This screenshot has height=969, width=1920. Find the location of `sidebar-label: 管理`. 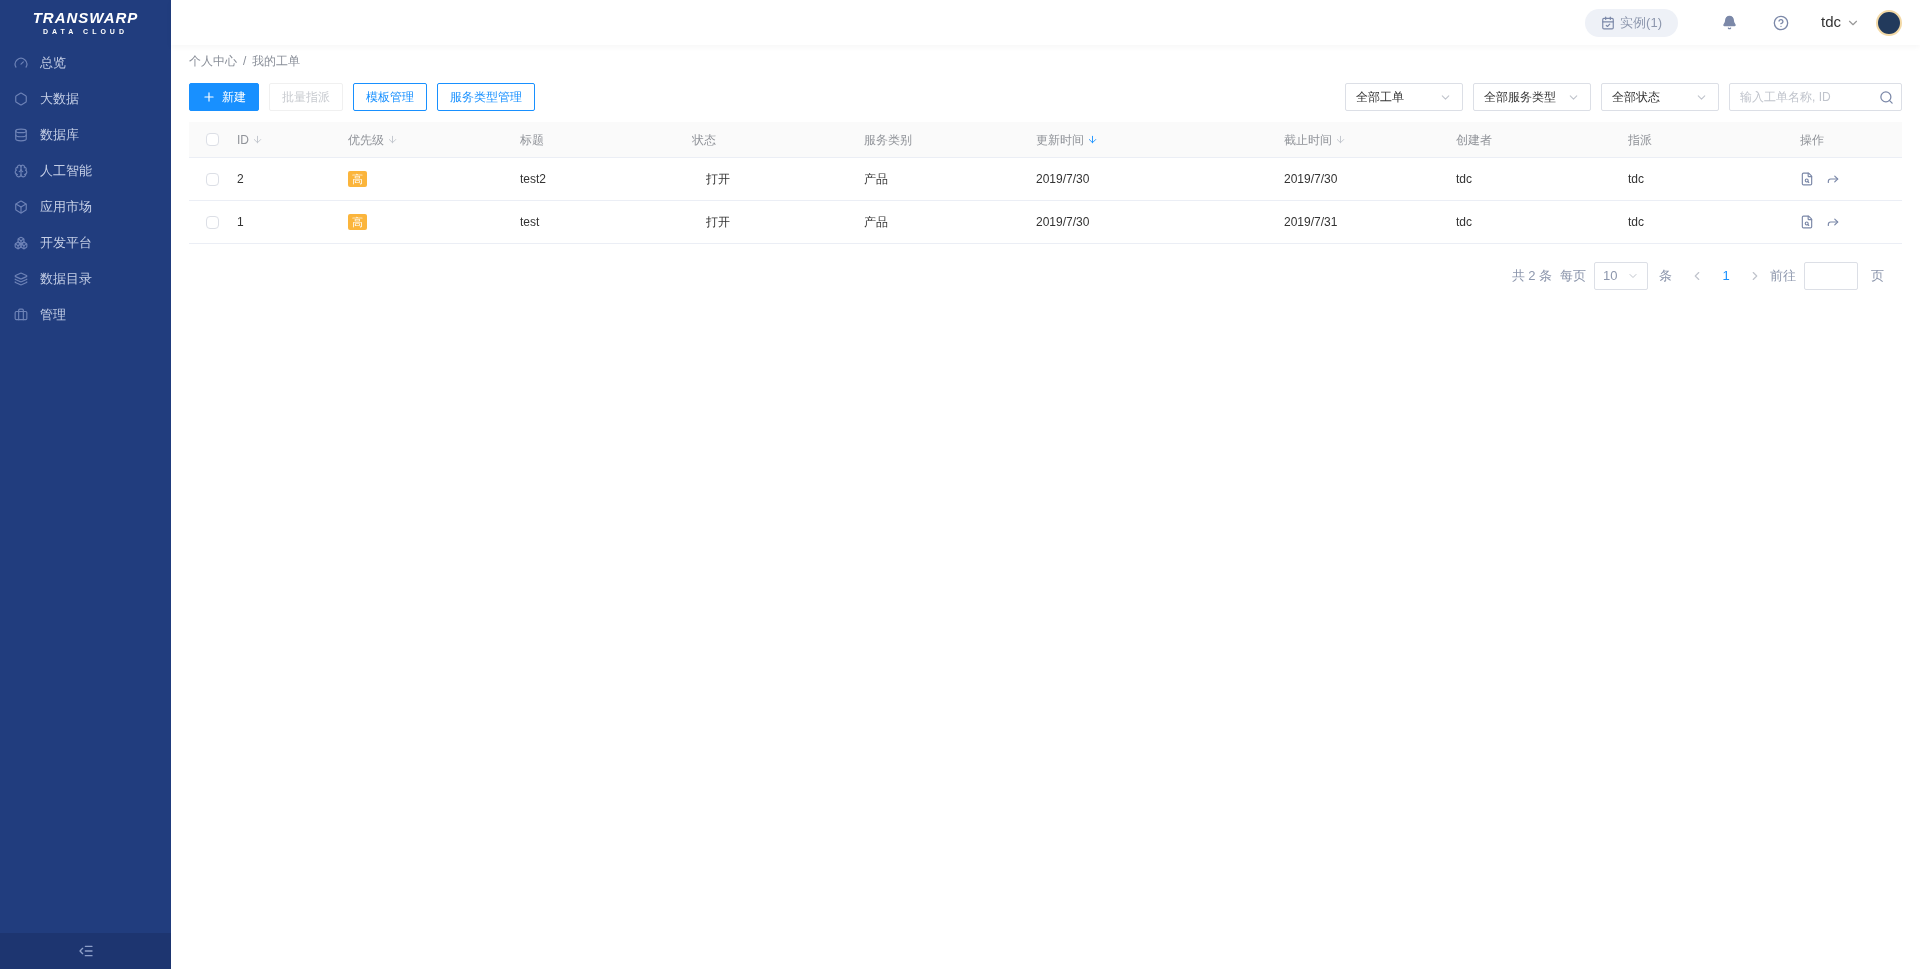

sidebar-label: 管理 is located at coordinates (53, 315).